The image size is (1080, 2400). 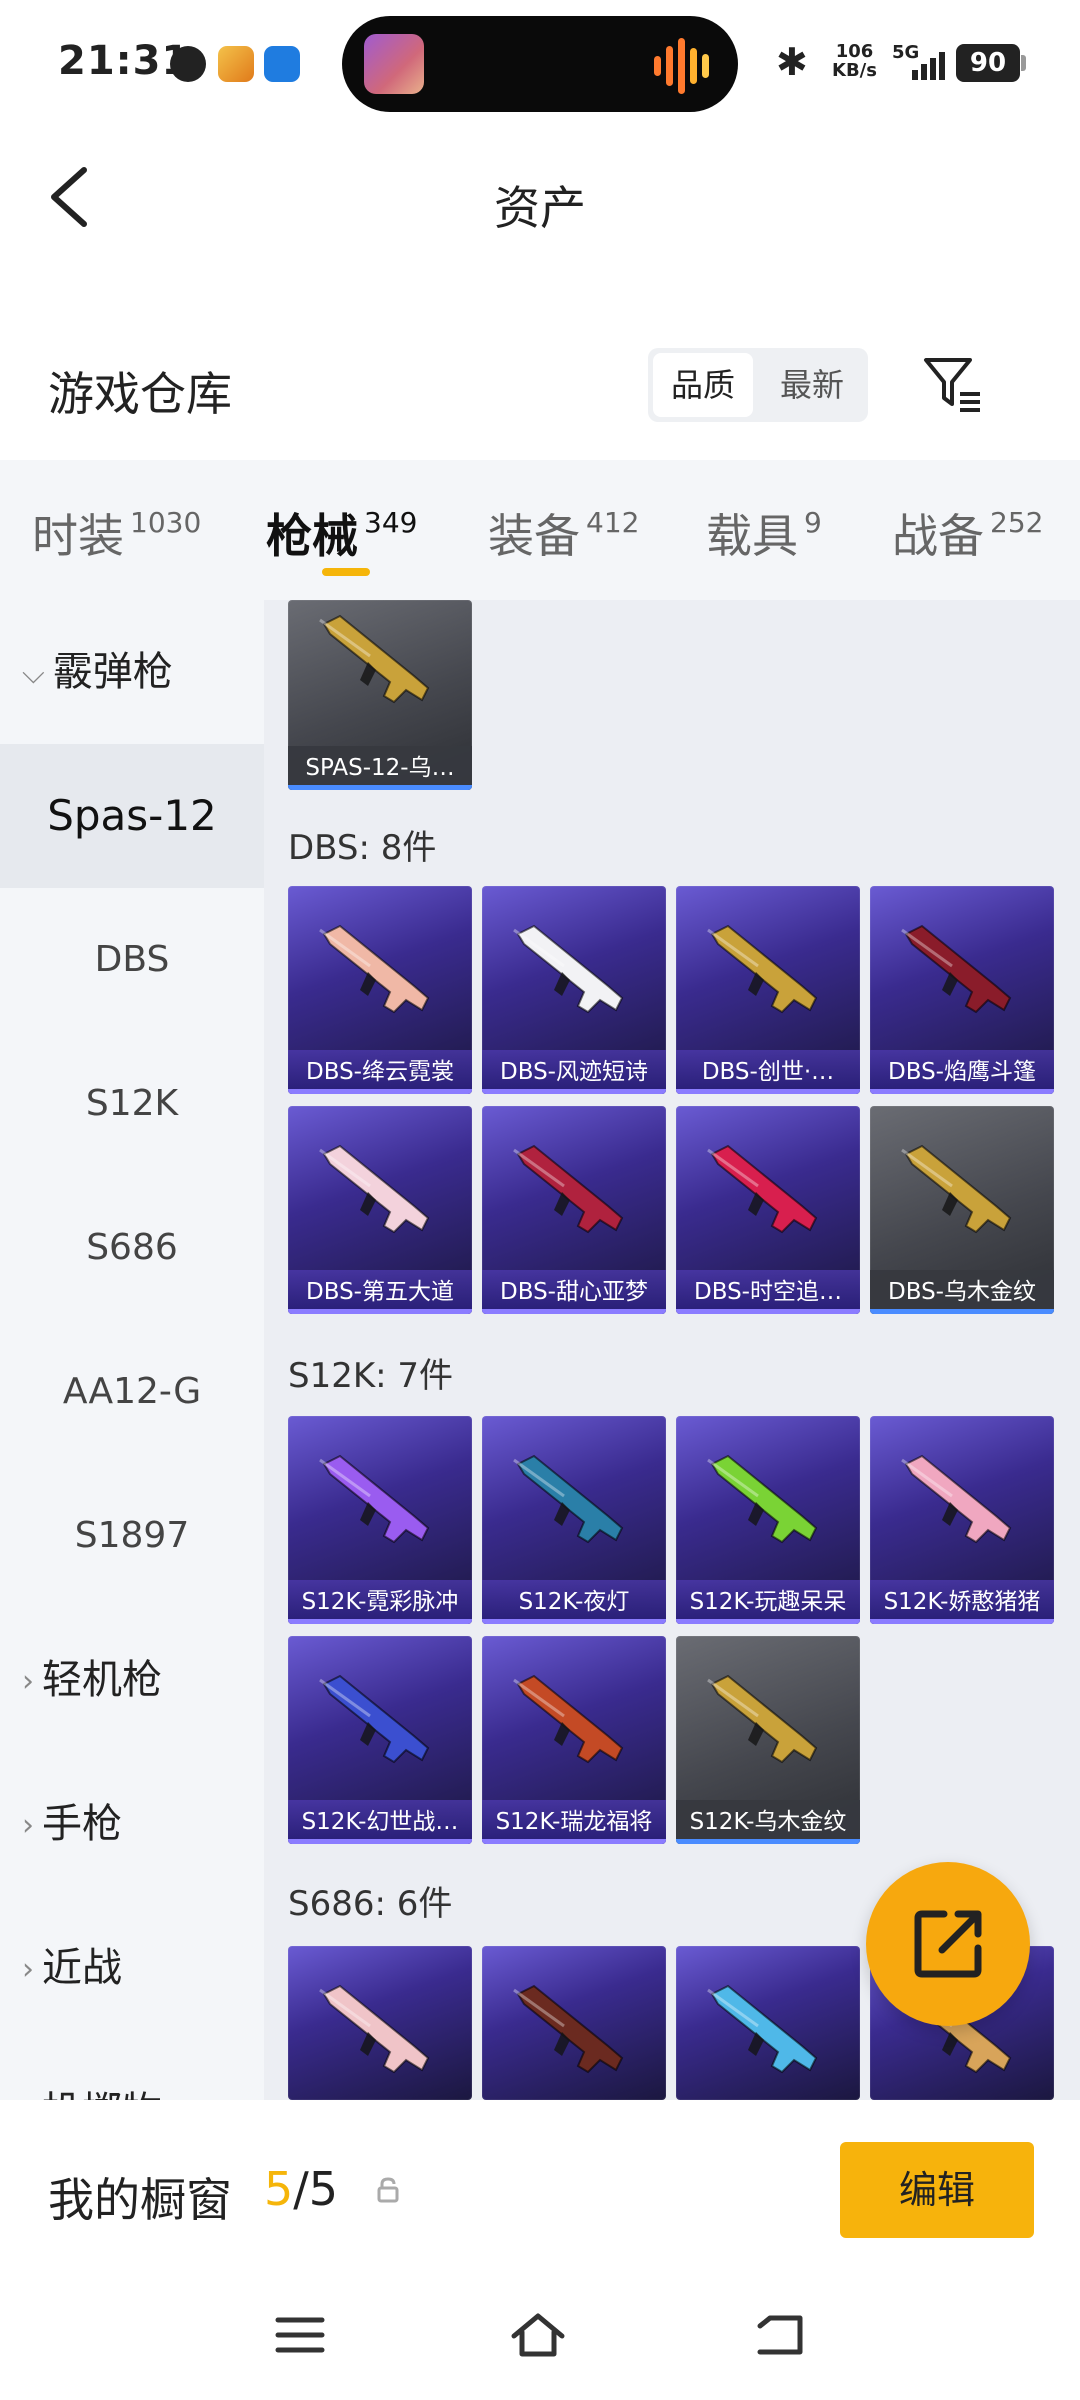 I want to click on sidebar-category-label: 霰弹枪, so click(x=112, y=672).